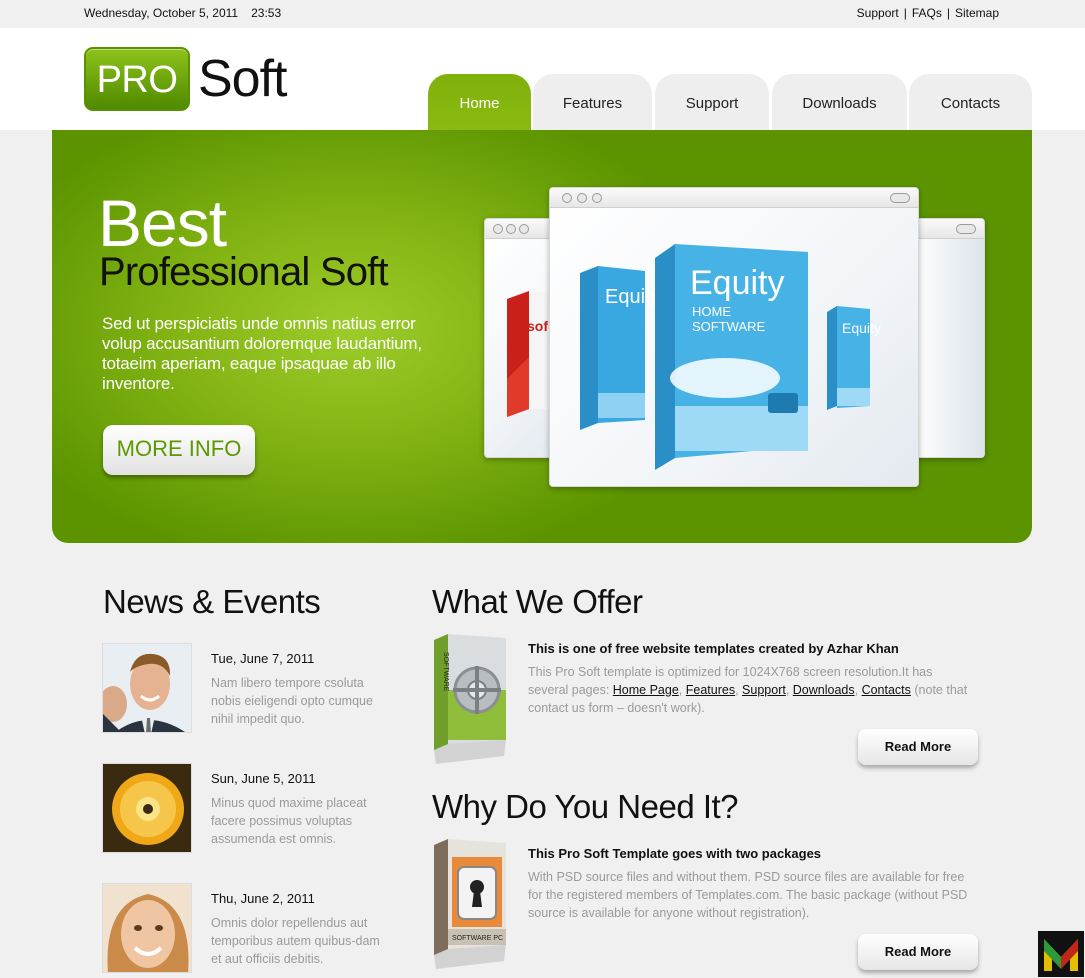  What do you see at coordinates (730, 357) in the screenshot?
I see `equity-software-boxes-image: Equity Equity HOME SOFTWARE Equity` at bounding box center [730, 357].